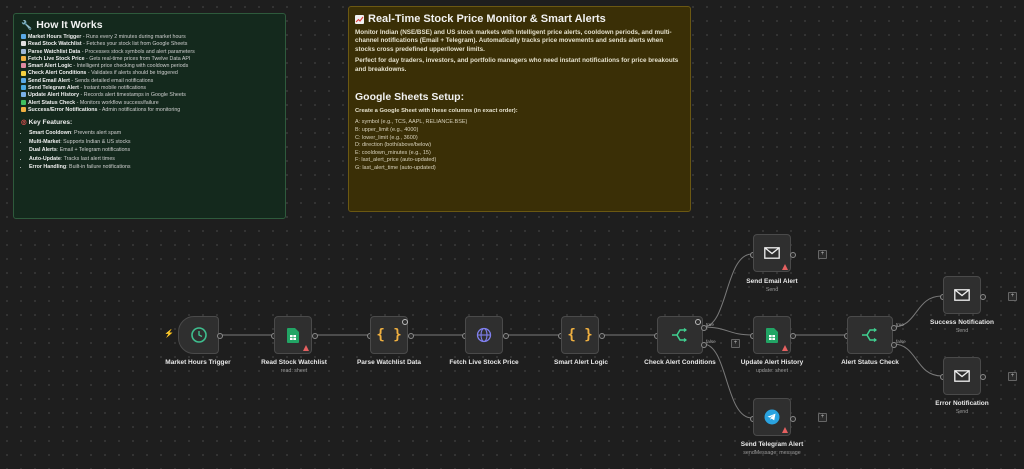 This screenshot has height=469, width=1024. Describe the element at coordinates (822, 254) in the screenshot. I see `email-add-button: +` at that location.